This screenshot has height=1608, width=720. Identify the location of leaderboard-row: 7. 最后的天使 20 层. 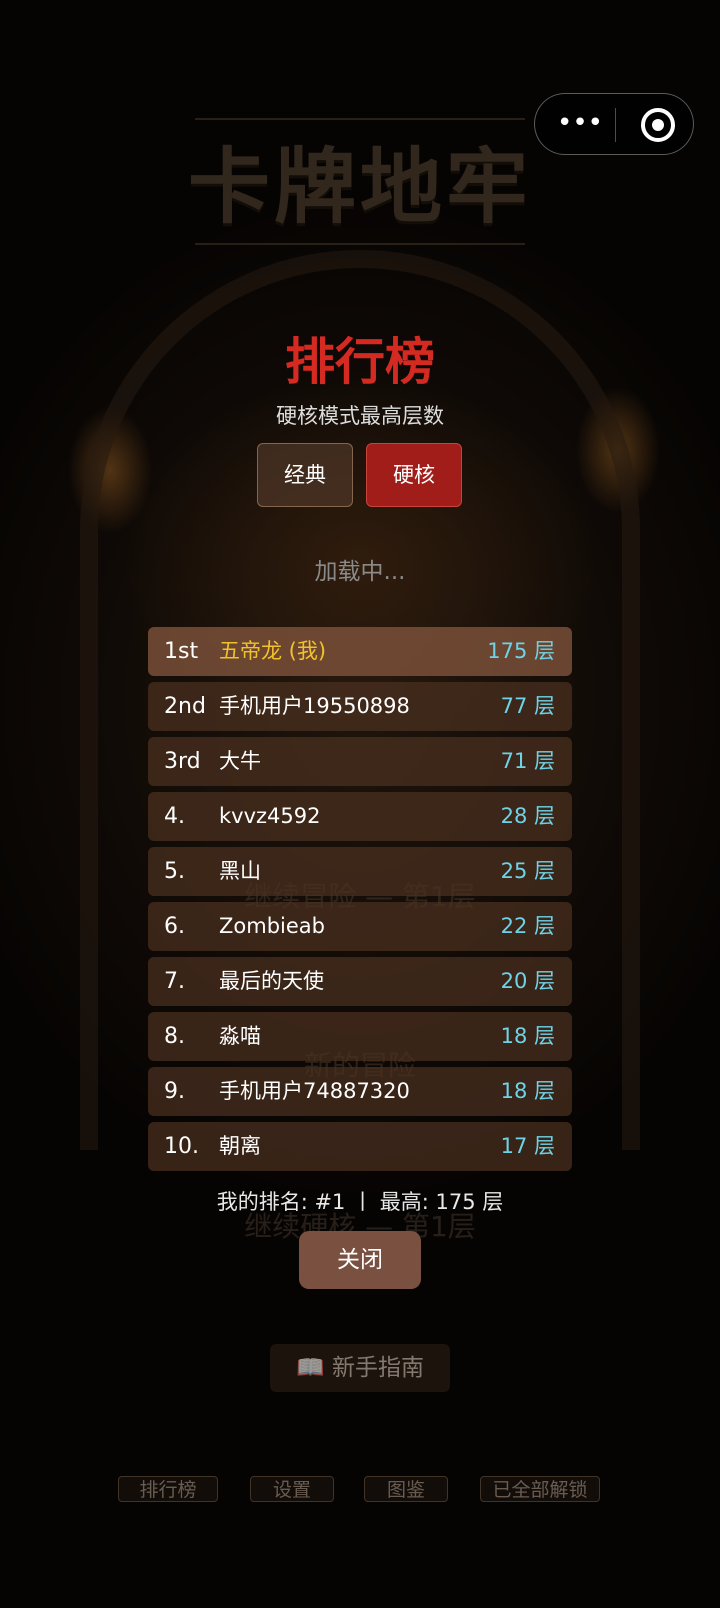
(360, 981).